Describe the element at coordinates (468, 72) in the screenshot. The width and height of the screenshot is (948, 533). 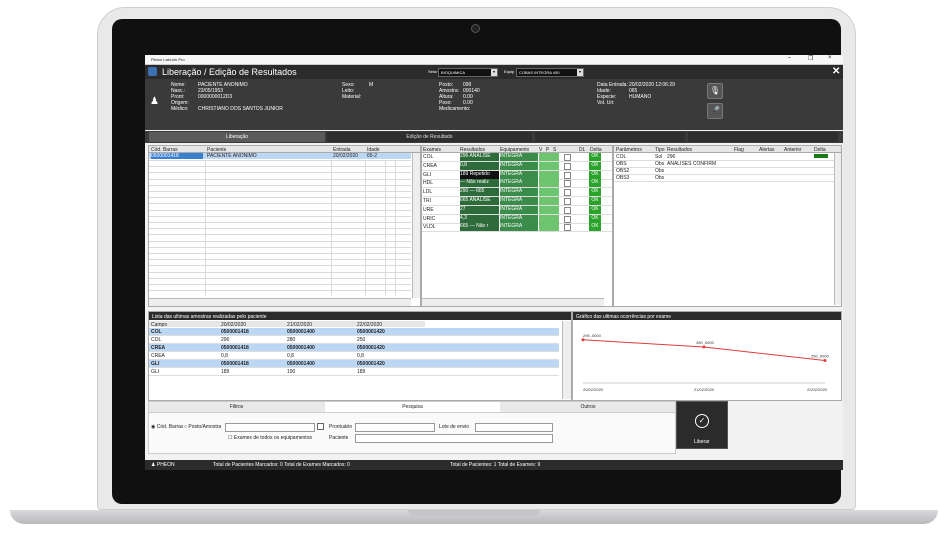
I see `setor-select: BIOQUIMICA ▾` at that location.